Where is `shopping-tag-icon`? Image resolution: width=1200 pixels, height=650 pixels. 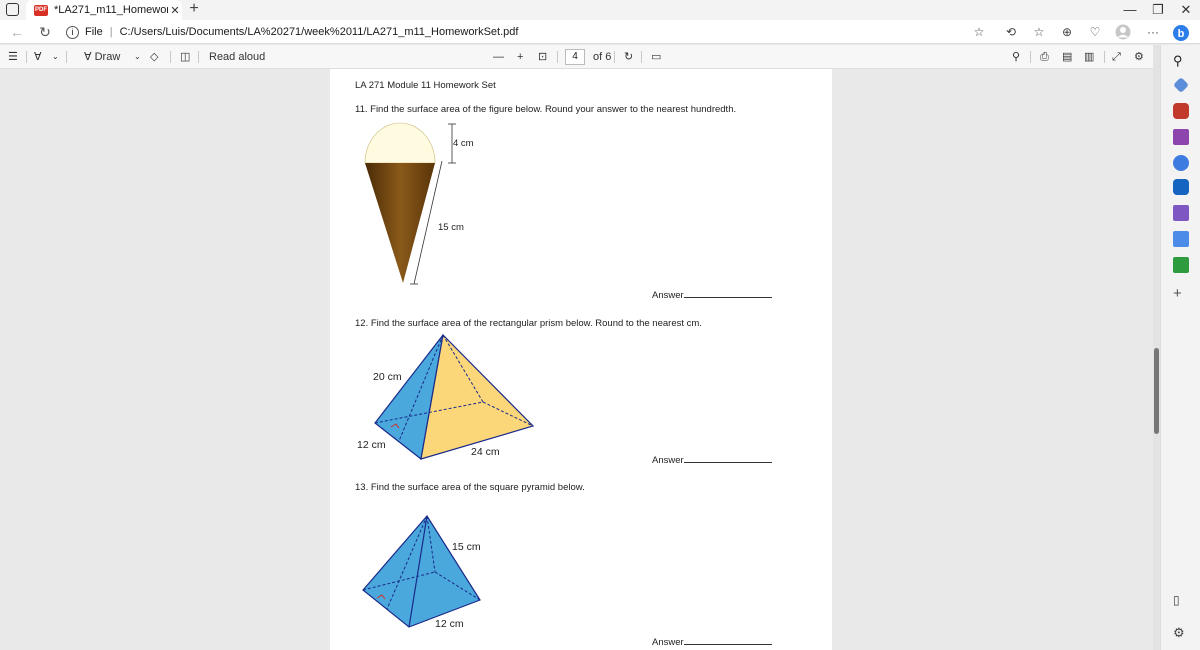 shopping-tag-icon is located at coordinates (1181, 85).